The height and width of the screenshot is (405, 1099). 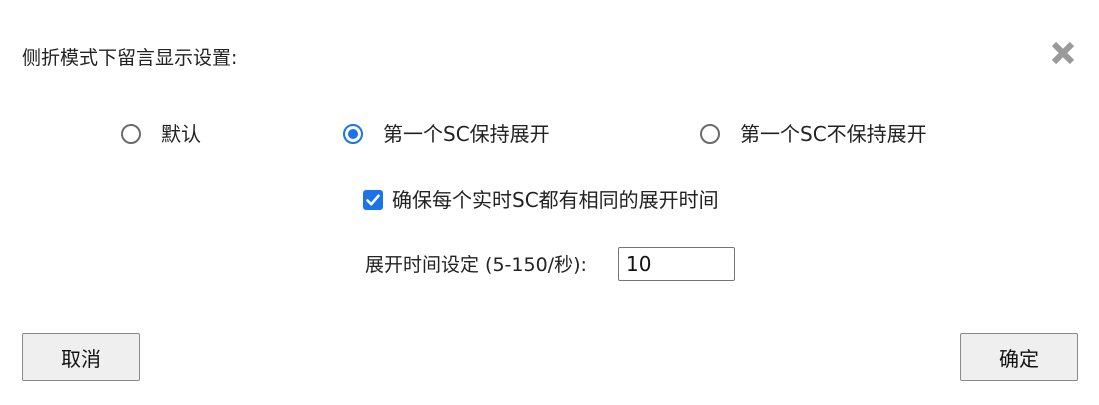 I want to click on dialog-title: 侧折模式下留言显示设置:, so click(x=130, y=58).